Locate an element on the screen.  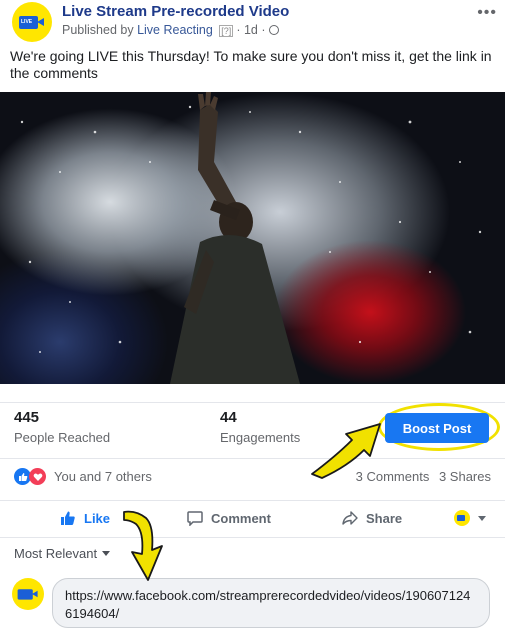
engagements-label: Engagements is located at coordinates (260, 437).